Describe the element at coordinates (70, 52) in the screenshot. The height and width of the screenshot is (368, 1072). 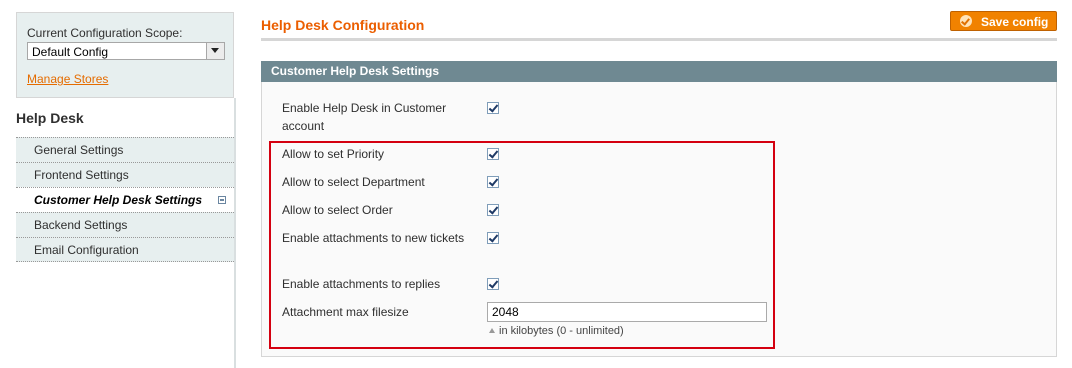
I see `scope-select-value: Default Config` at that location.